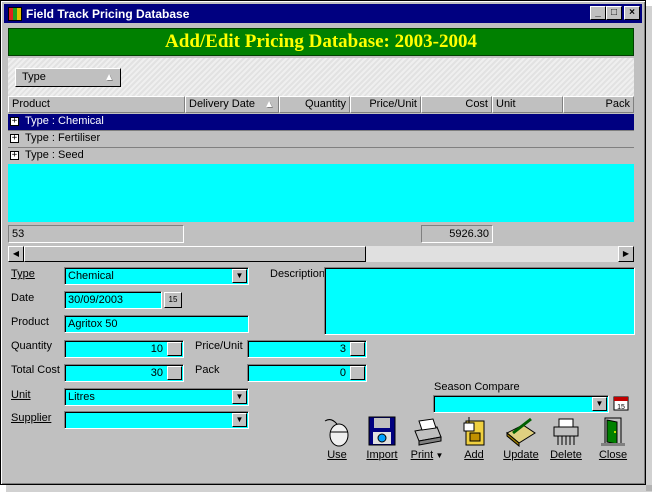 This screenshot has height=492, width=652. What do you see at coordinates (93, 324) in the screenshot?
I see `product-value: Agritox 50` at bounding box center [93, 324].